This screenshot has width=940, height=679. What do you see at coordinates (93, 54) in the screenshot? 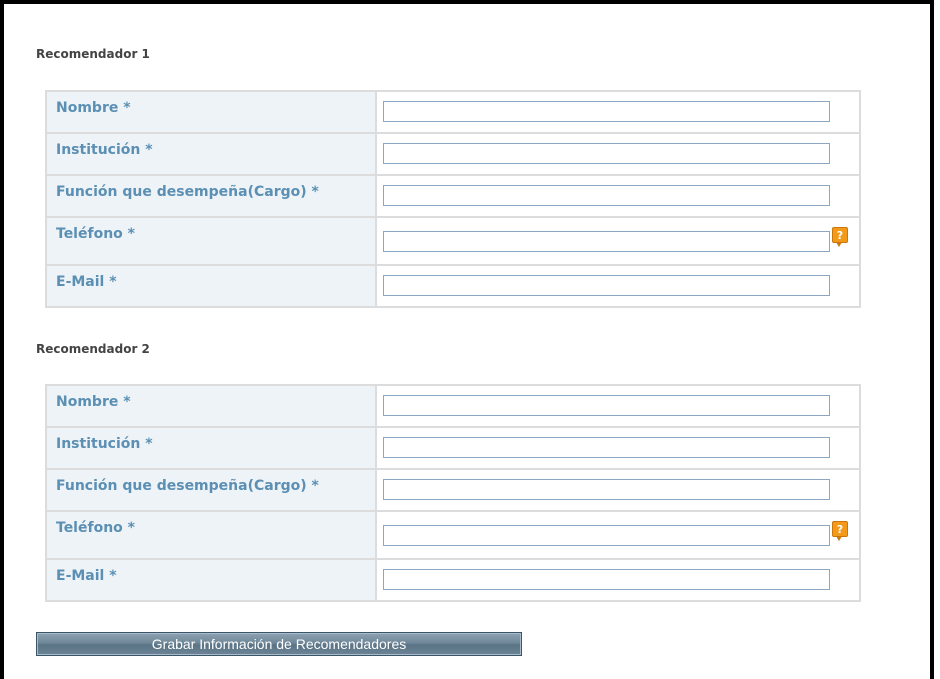
I see `section-title-recomendador-1: Recomendador 1` at bounding box center [93, 54].